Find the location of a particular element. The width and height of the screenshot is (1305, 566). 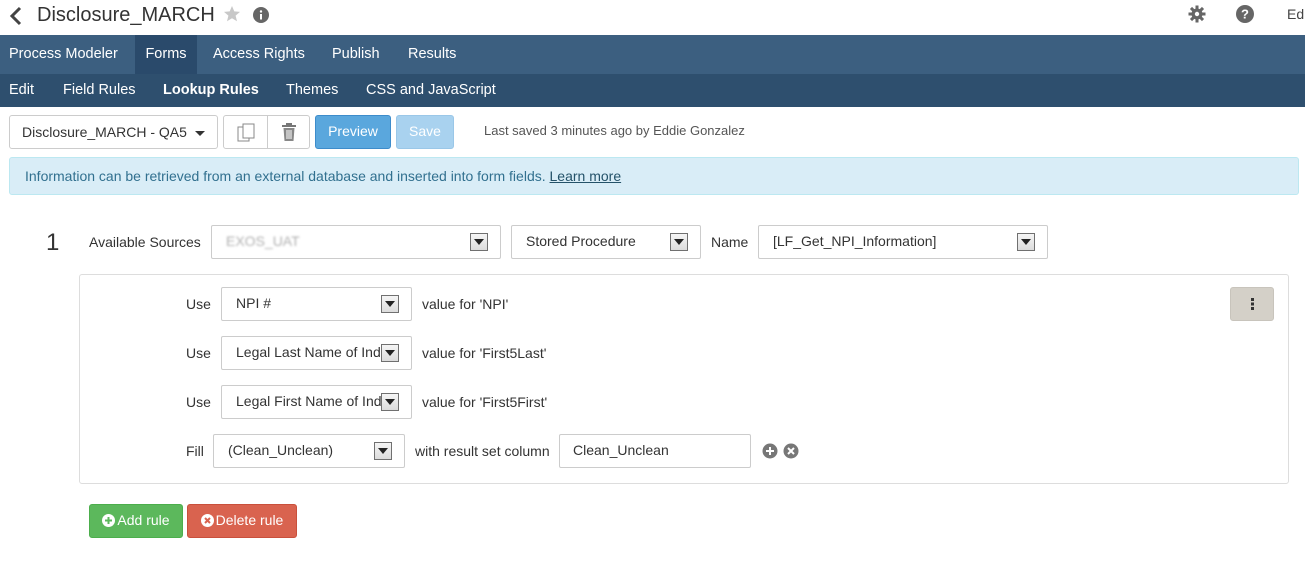

fill-field-select: (Clean_Unclean) is located at coordinates (309, 451).